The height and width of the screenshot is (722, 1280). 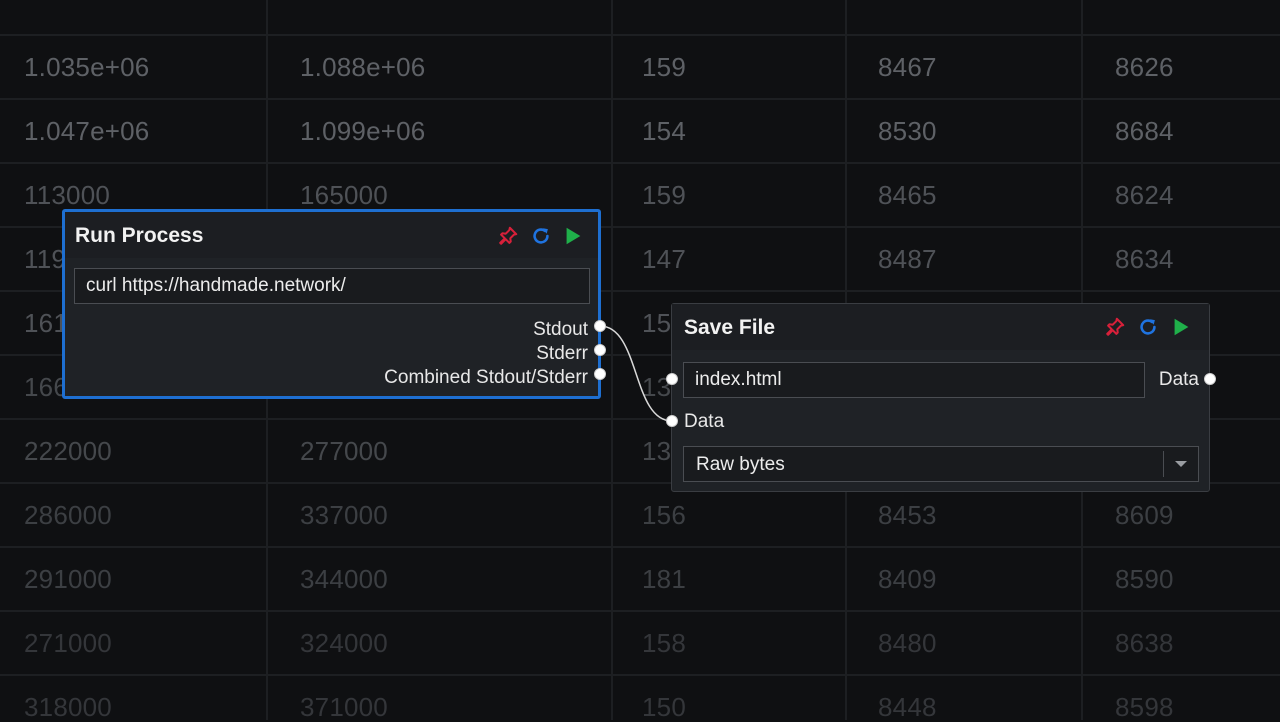 What do you see at coordinates (664, 515) in the screenshot?
I see `table-cell: 156` at bounding box center [664, 515].